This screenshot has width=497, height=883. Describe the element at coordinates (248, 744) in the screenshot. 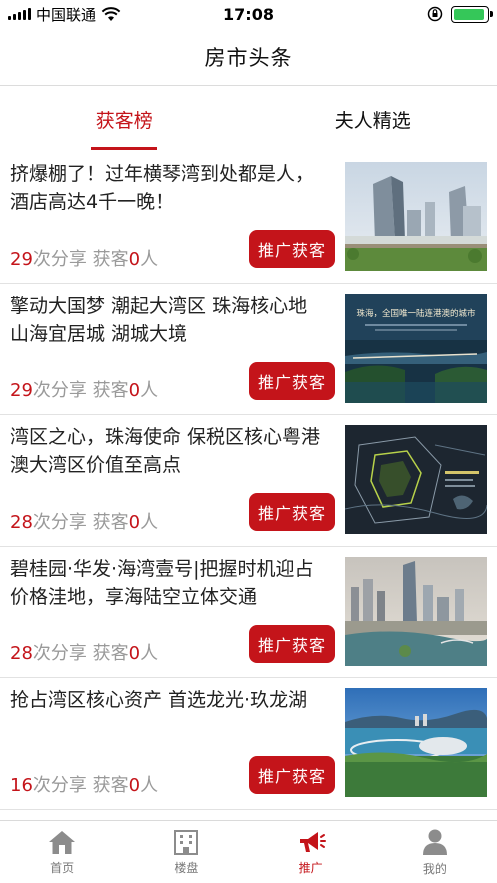

I see `list-item: 抢占湾区核心资产 首选龙光·玖龙湖 16次分享 获客0人 推广获客` at that location.